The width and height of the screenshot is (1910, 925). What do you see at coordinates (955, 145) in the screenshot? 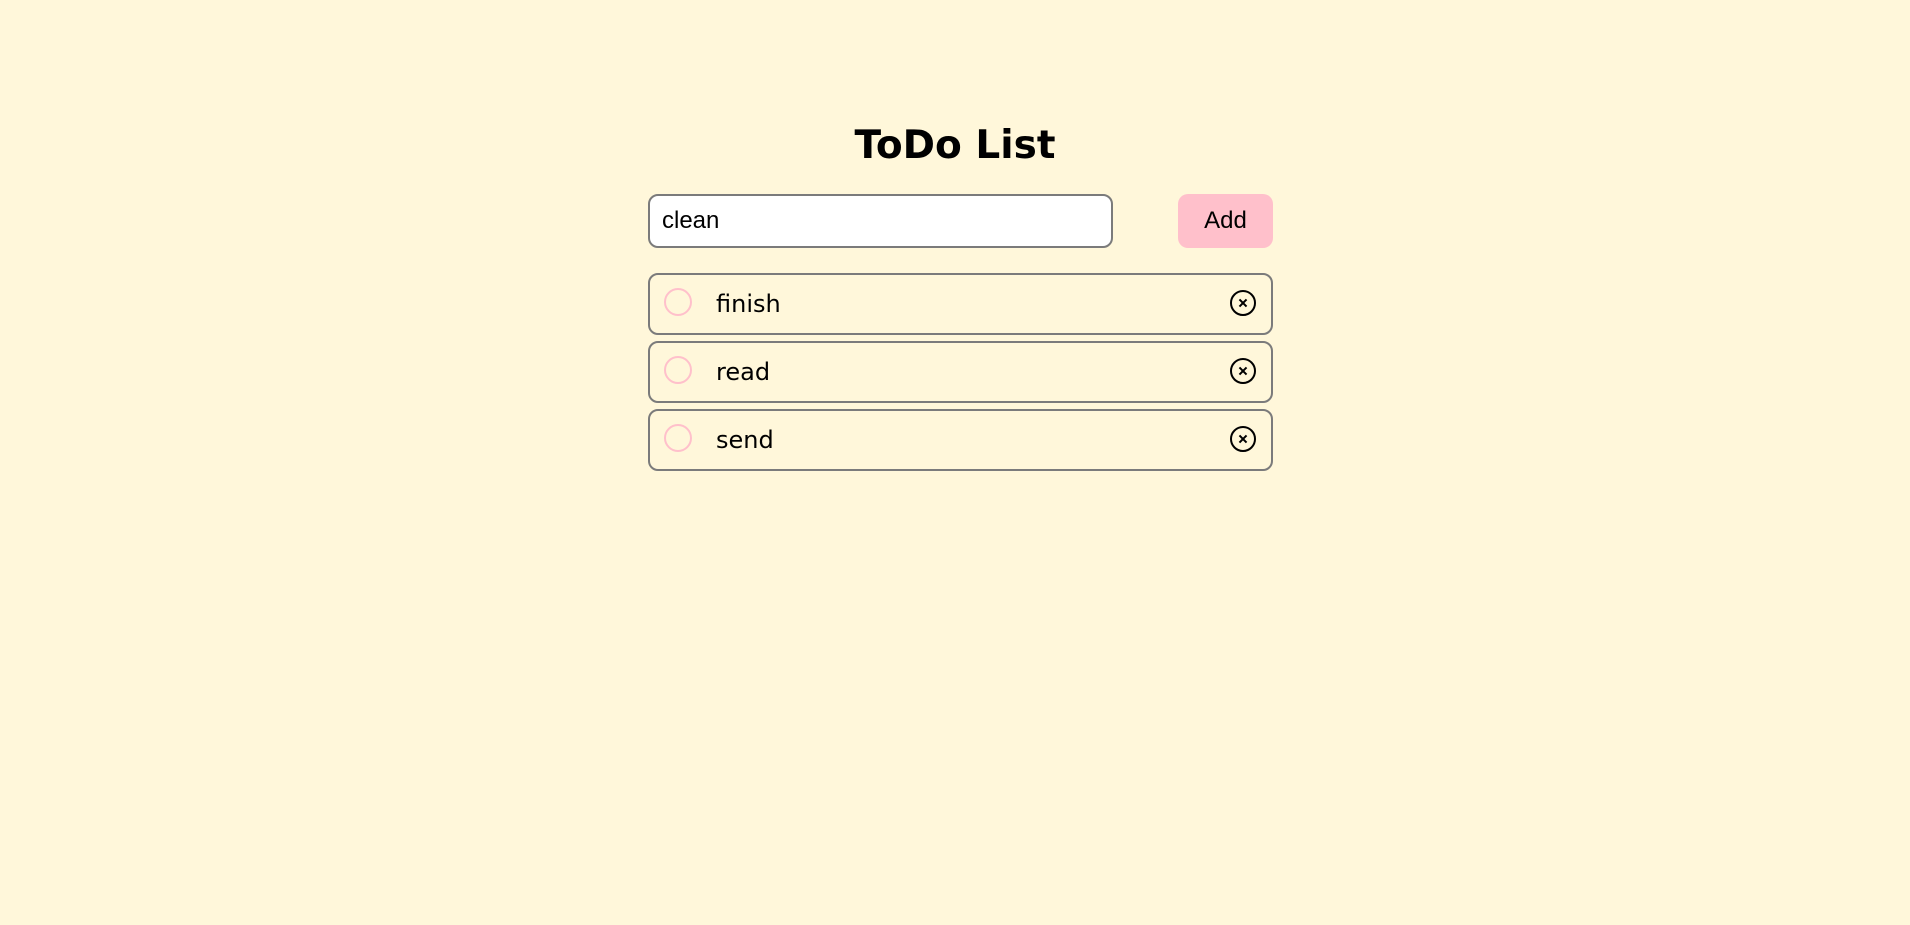
I see `page-title: ToDo List` at bounding box center [955, 145].